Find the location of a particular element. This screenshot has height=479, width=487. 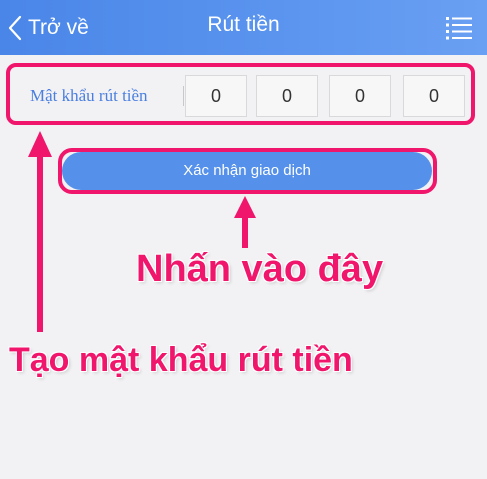

annotation-click-here: Nhấn vào đây is located at coordinates (260, 269).